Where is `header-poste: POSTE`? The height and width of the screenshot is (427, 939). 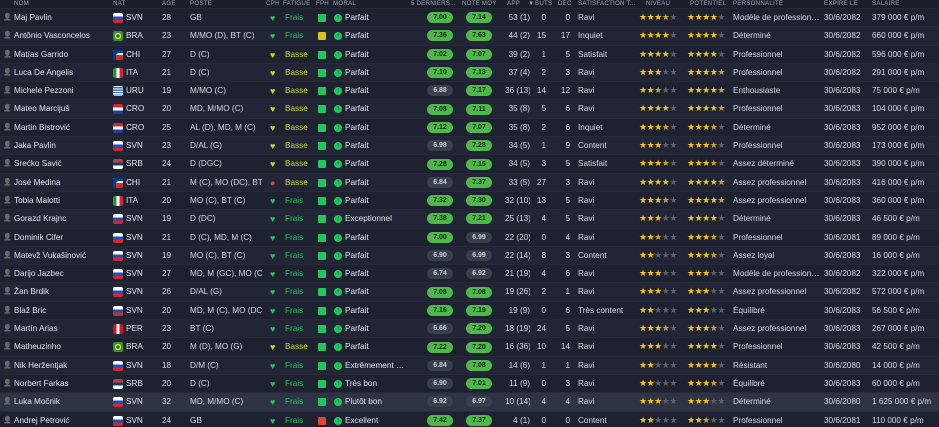 header-poste: POSTE is located at coordinates (201, 4).